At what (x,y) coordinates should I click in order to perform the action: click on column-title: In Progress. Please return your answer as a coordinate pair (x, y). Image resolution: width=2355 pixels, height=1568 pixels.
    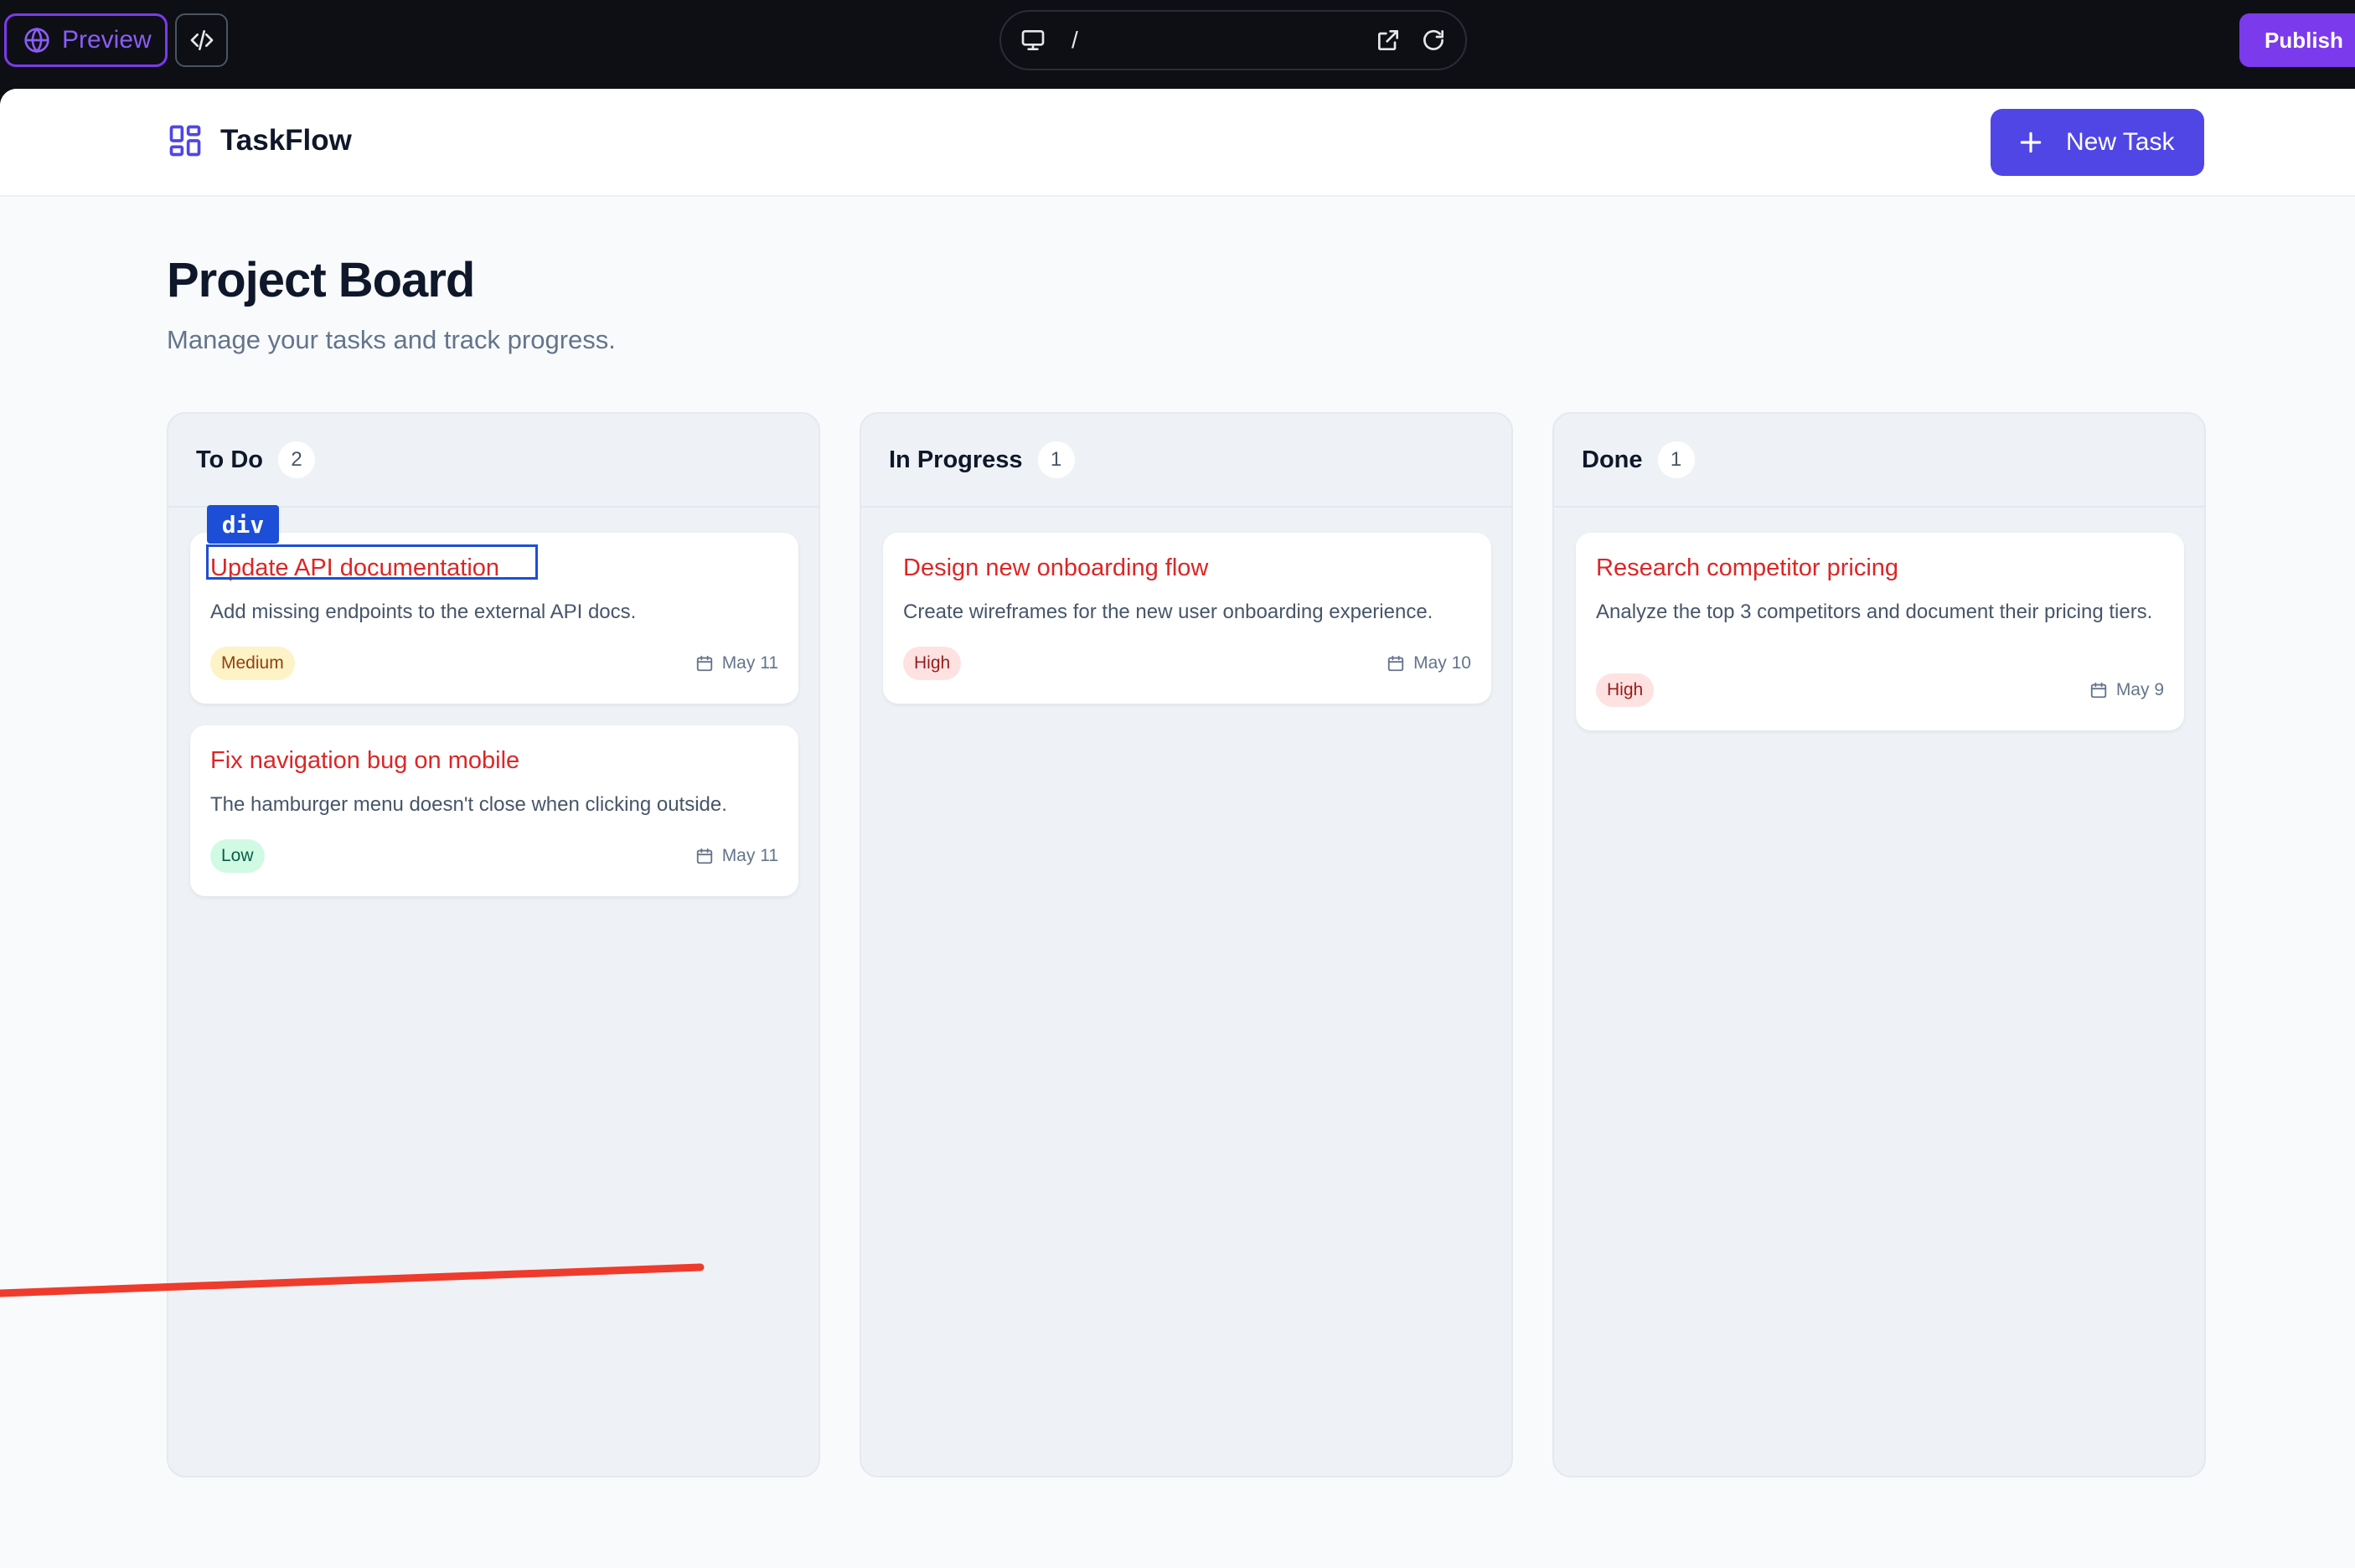
    Looking at the image, I should click on (956, 460).